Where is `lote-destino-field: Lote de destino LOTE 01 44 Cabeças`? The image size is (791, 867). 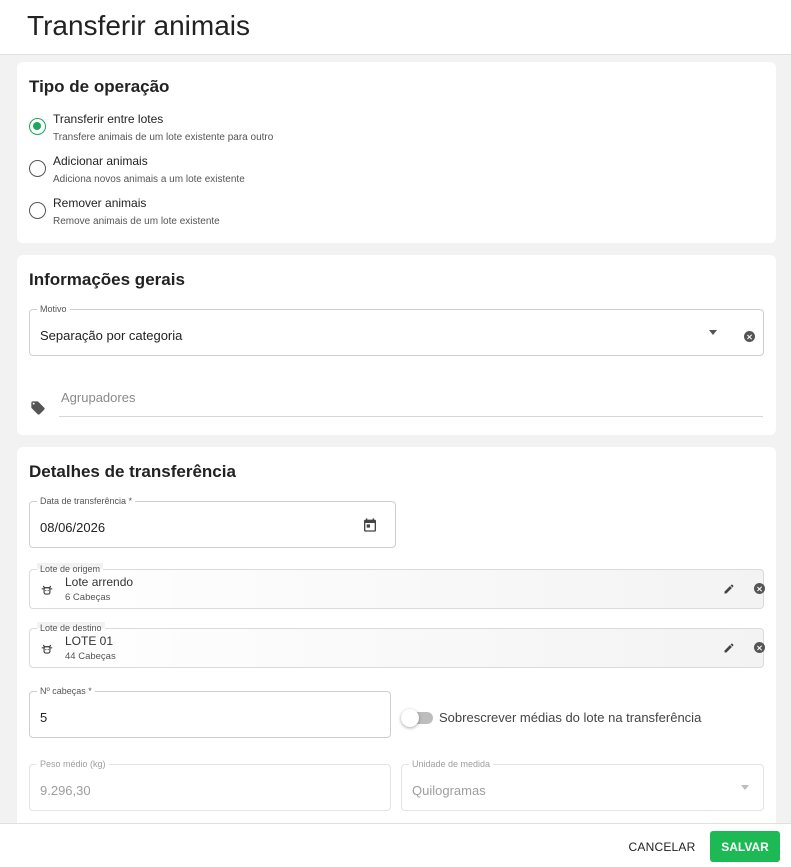 lote-destino-field: Lote de destino LOTE 01 44 Cabeças is located at coordinates (397, 645).